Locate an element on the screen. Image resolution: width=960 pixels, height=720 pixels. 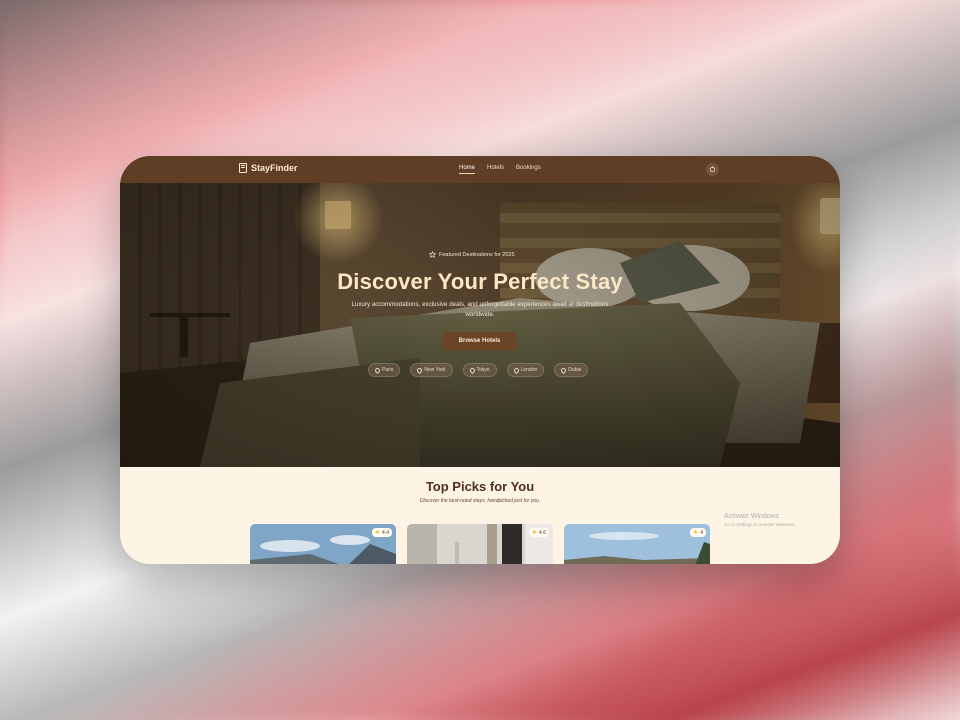
nav-links: Home Hotels Bookings is located at coordinates (500, 169).